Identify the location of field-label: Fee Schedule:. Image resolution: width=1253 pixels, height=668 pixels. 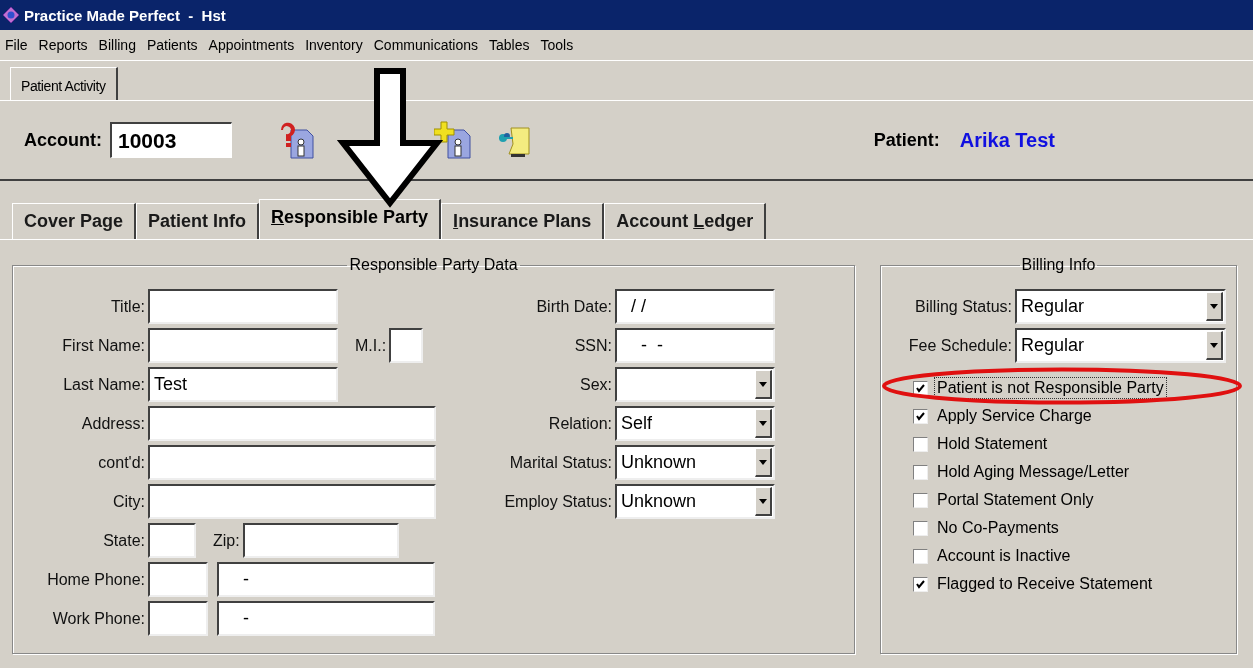
(959, 345).